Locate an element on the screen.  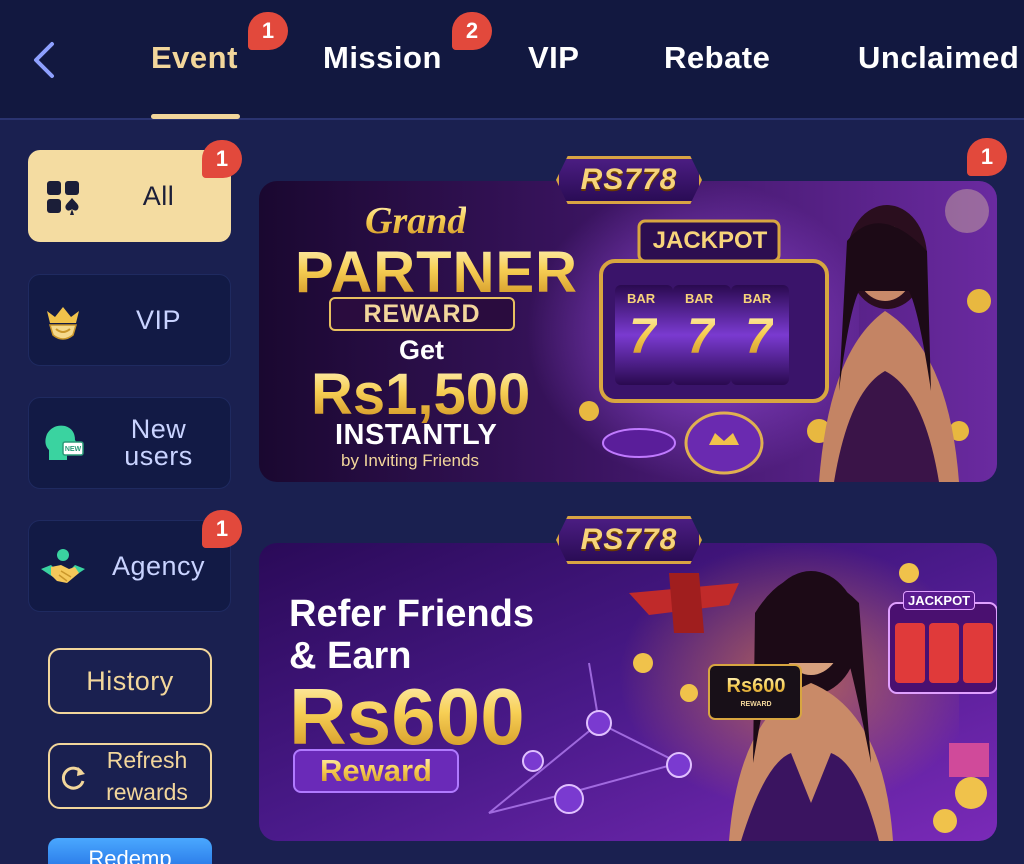
brand-logo-banner2: RS778 is located at coordinates (629, 540).